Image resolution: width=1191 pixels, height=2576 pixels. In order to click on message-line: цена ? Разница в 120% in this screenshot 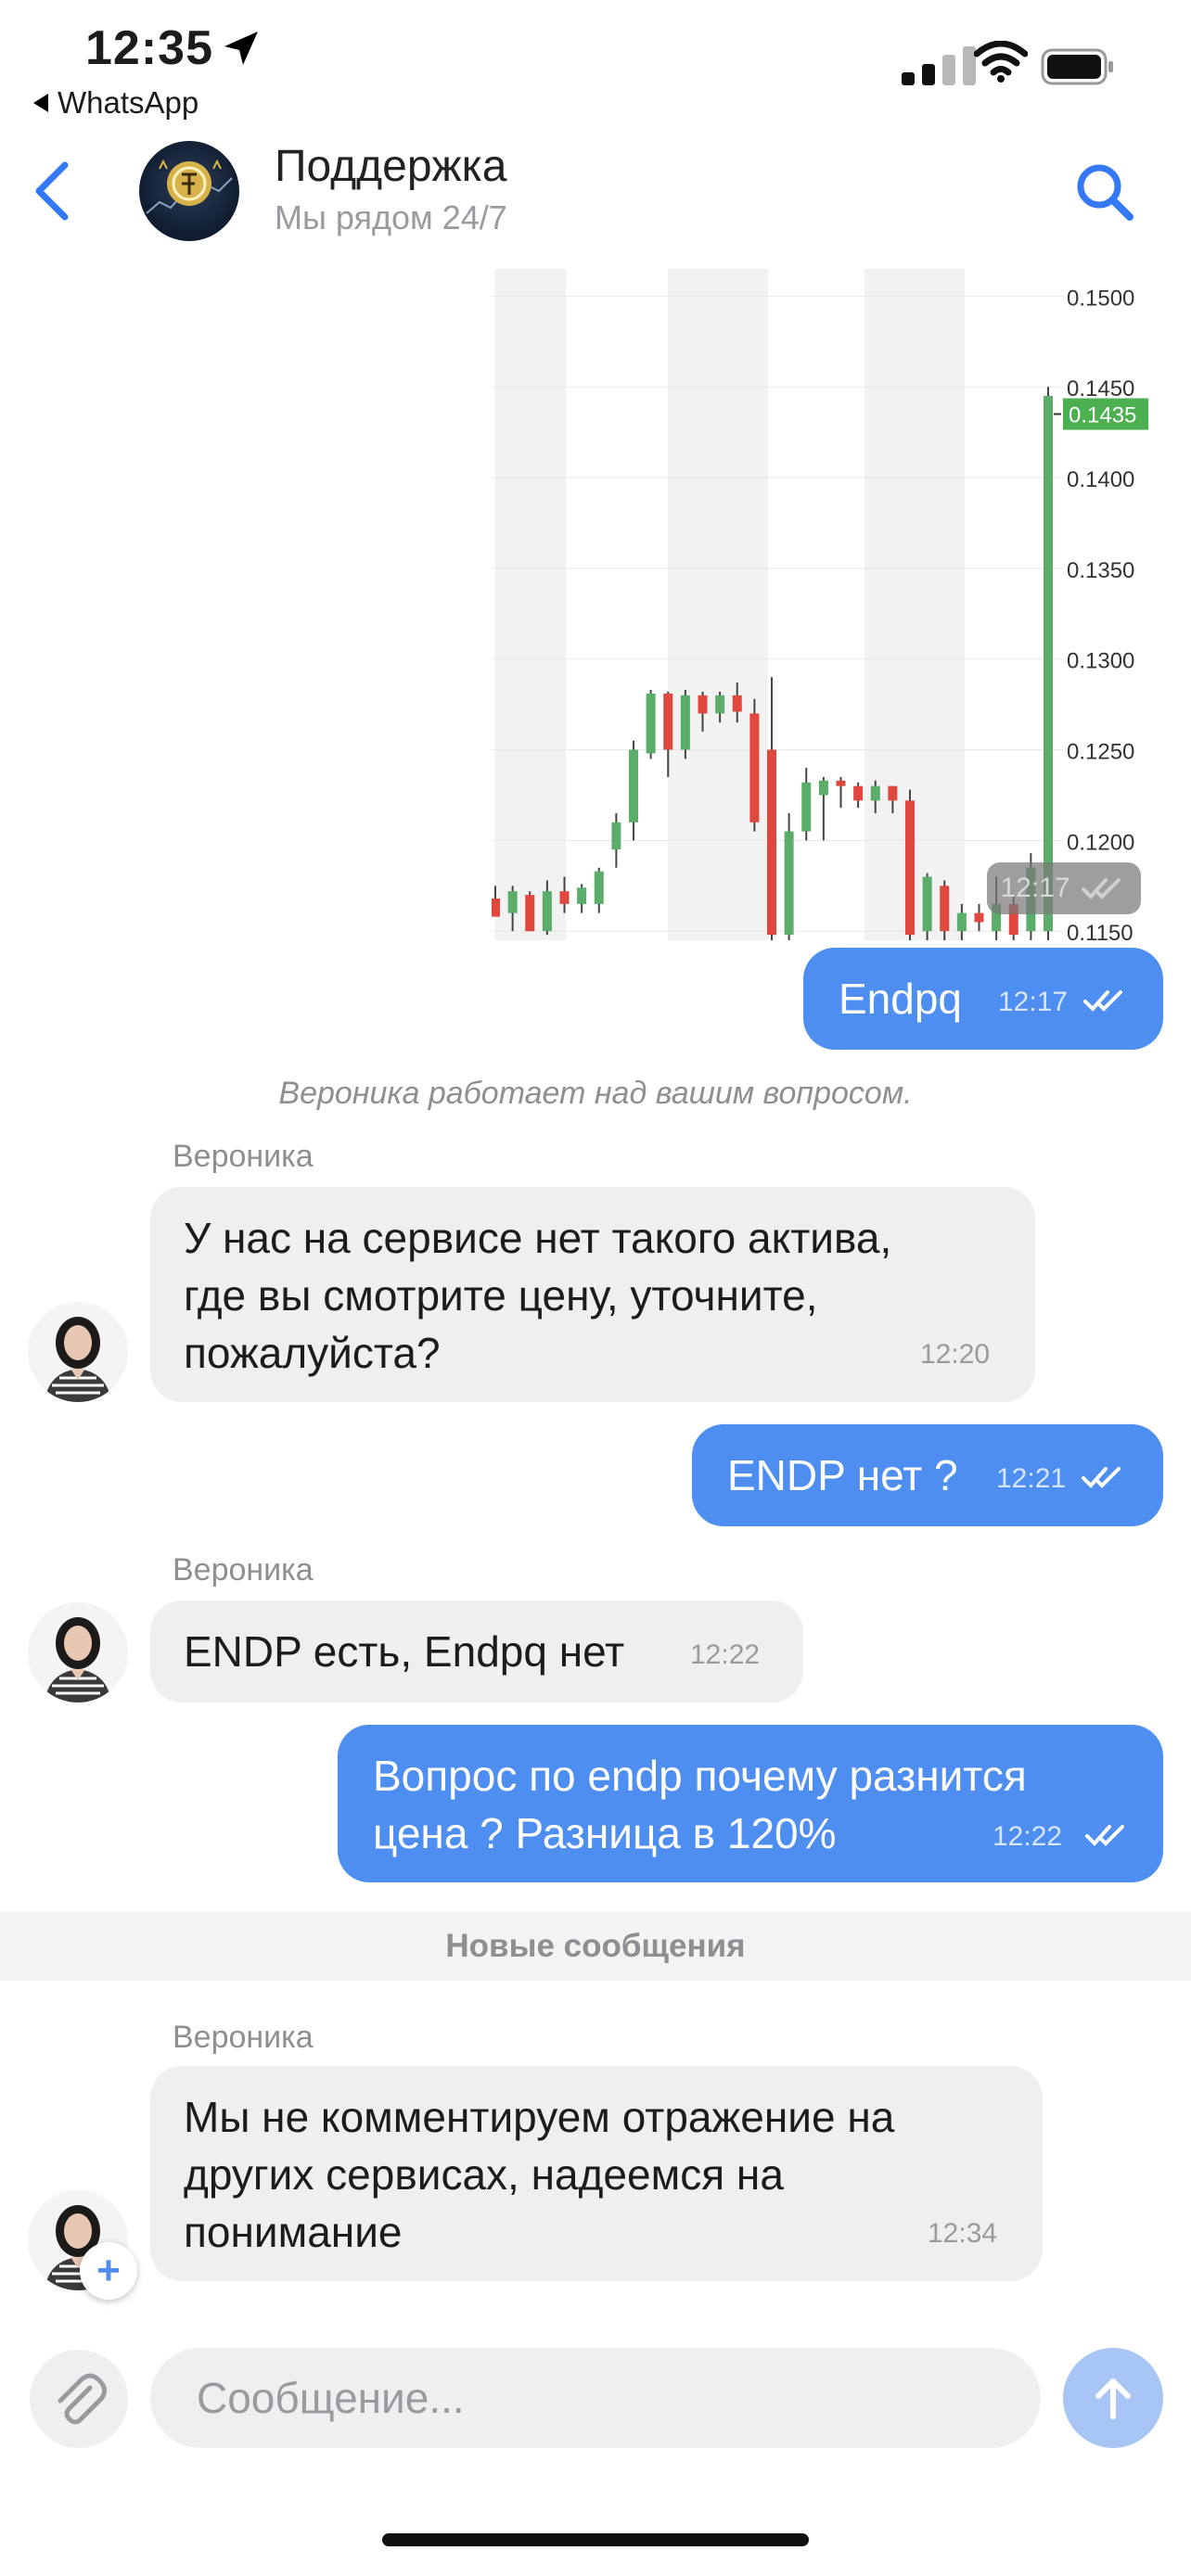, I will do `click(605, 1833)`.